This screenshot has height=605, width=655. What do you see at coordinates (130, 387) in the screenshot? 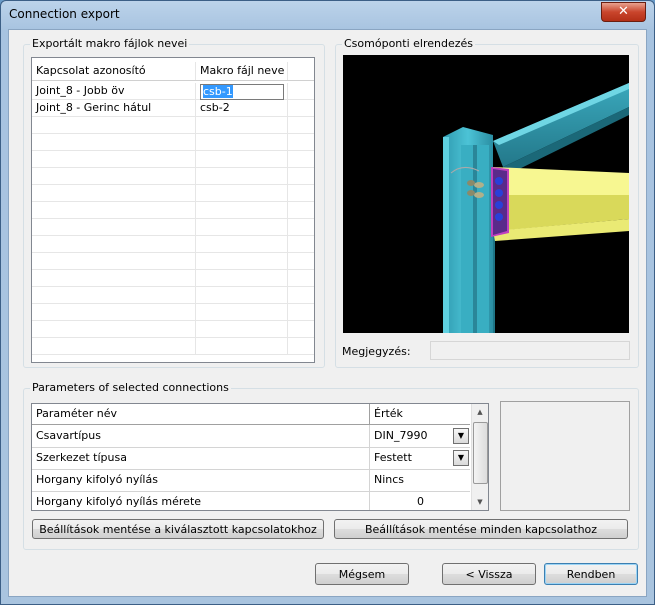
I see `connection-params-group-label: Parameters of selected connections` at bounding box center [130, 387].